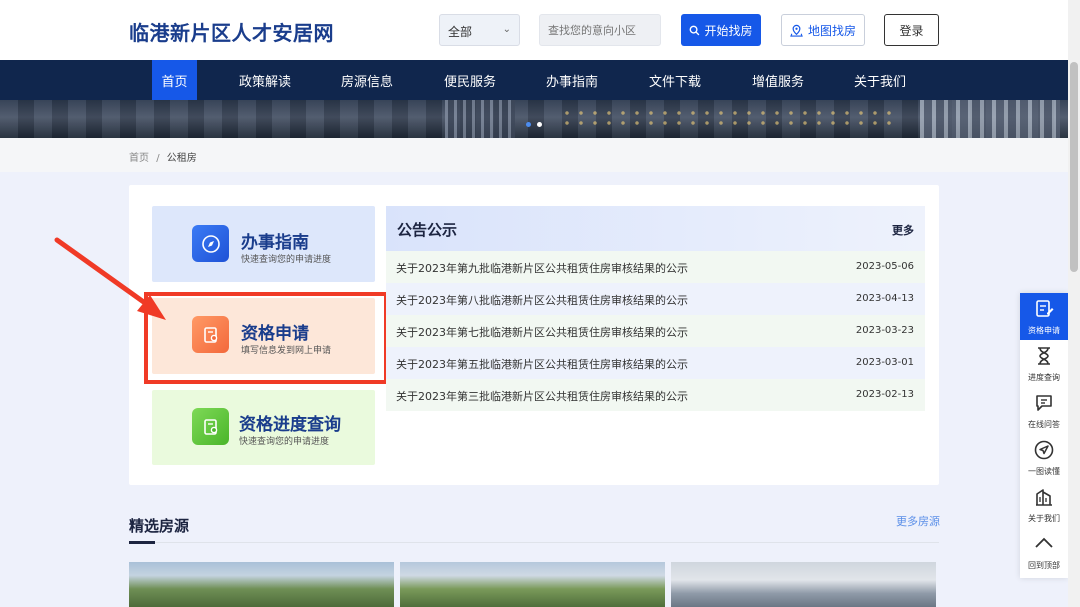 The width and height of the screenshot is (1080, 607). I want to click on side-toolbar: 资格申请 进度查询 在线问答 一图读懂 关于我们 回到顶部, so click(1044, 435).